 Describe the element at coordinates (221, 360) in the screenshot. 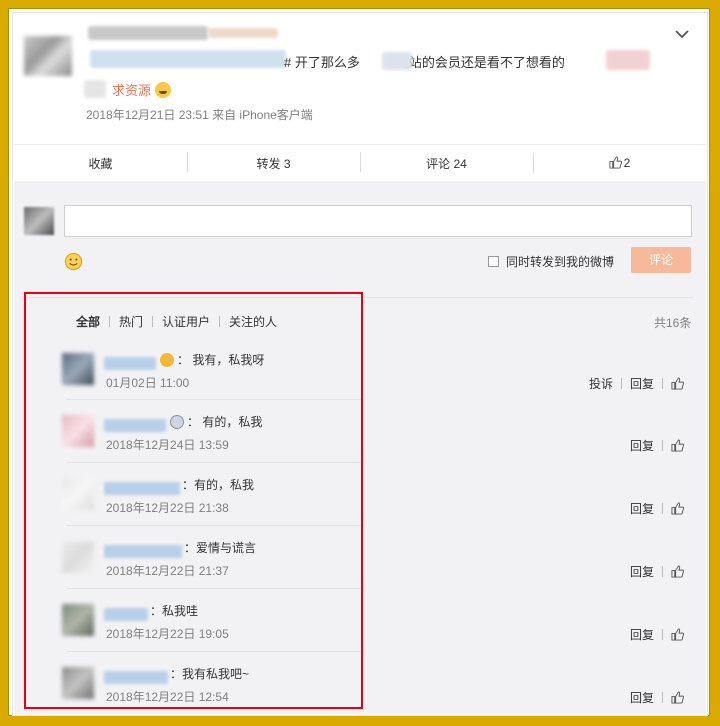

I see `comment-text-content: ： 我有，私我呀` at that location.